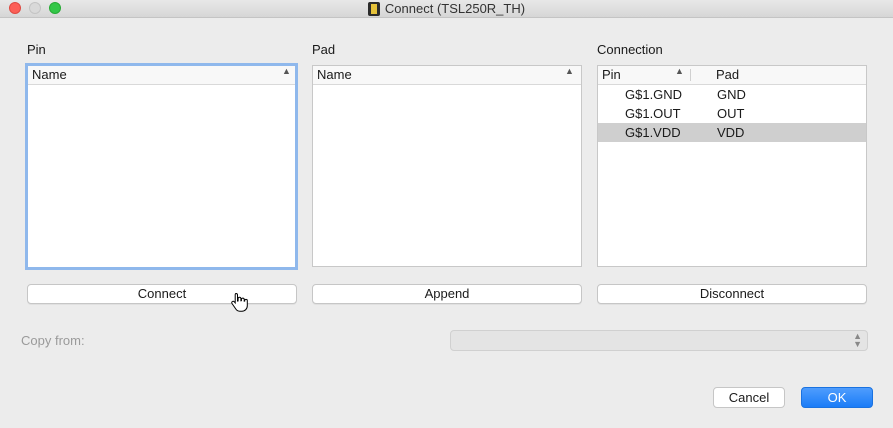  Describe the element at coordinates (642, 75) in the screenshot. I see `connection-pin-column-header: Pin` at that location.